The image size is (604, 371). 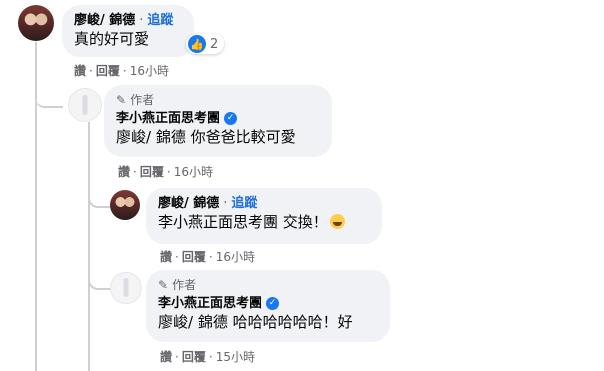 I want to click on comment-text: 真的好可愛, so click(x=112, y=39).